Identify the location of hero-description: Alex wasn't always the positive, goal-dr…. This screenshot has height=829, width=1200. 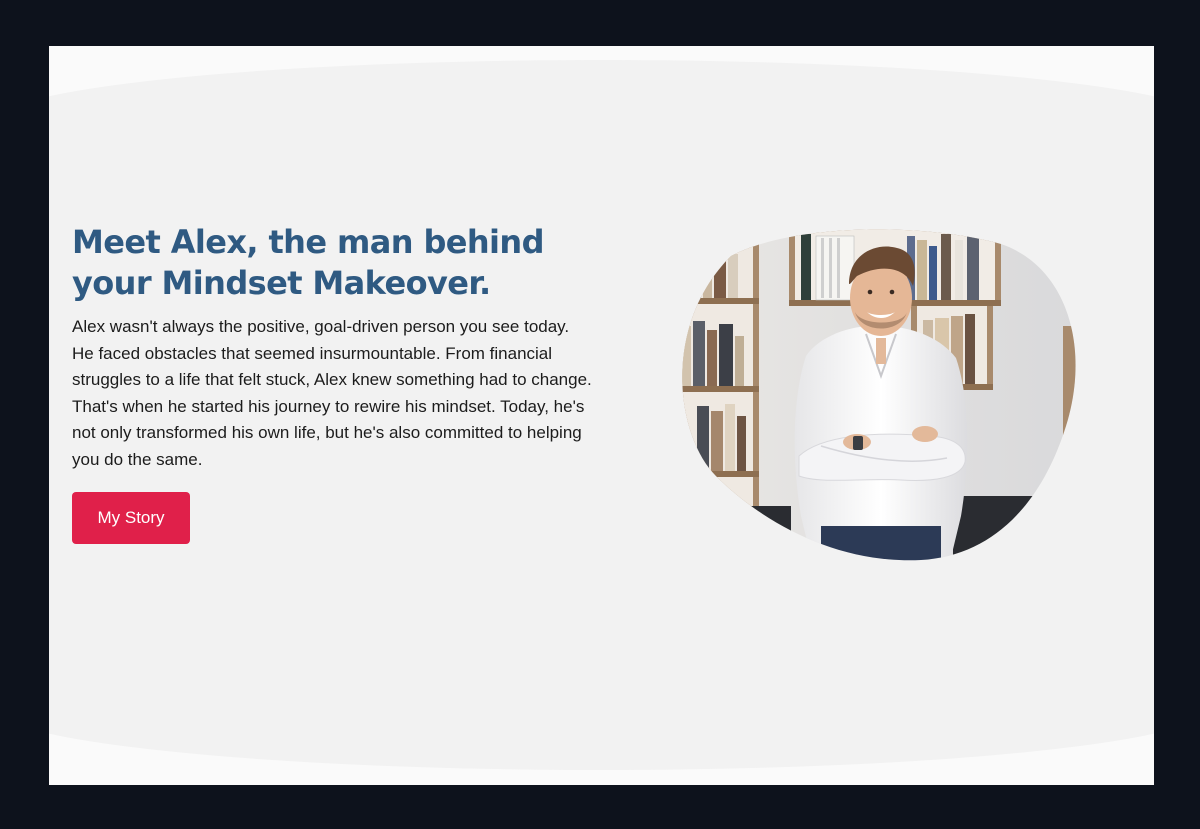
(332, 393).